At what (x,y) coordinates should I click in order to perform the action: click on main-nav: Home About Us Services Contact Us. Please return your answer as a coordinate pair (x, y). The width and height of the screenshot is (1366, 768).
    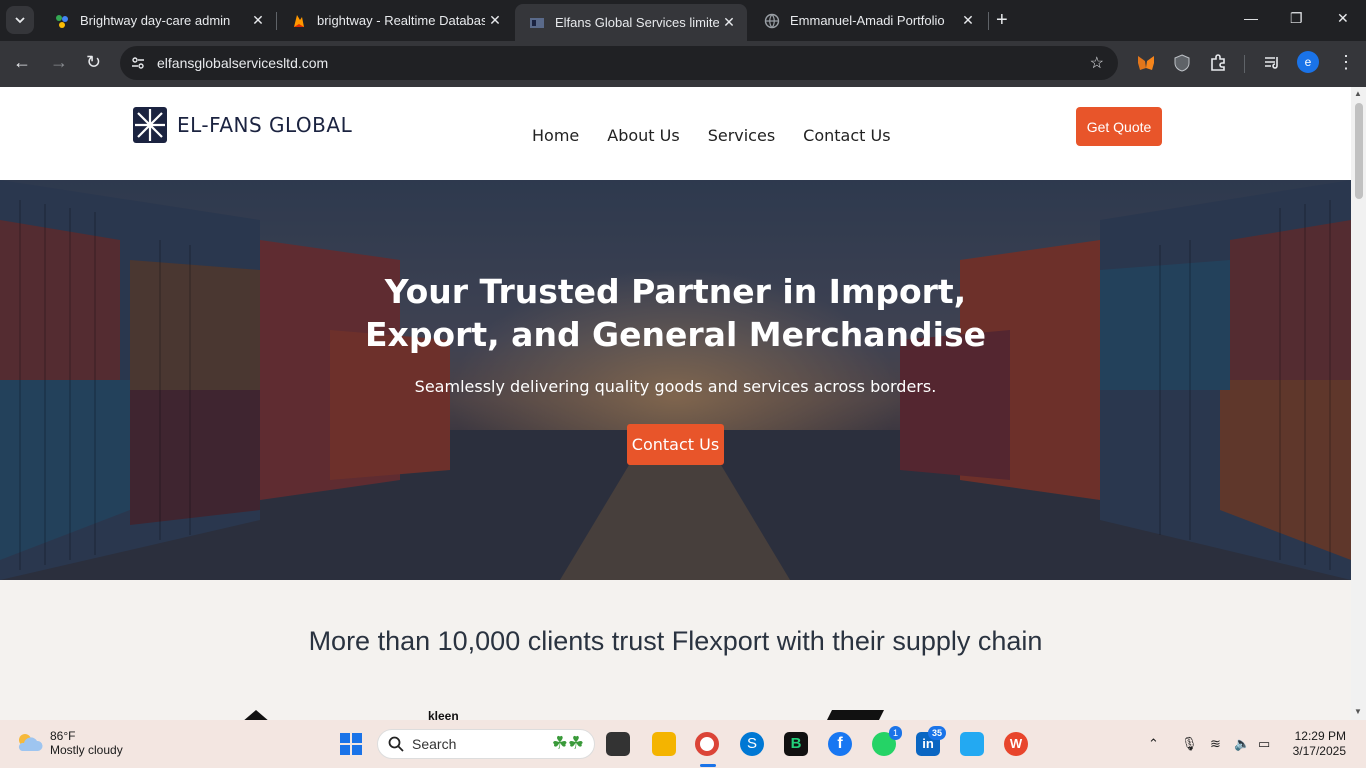
    Looking at the image, I should click on (711, 135).